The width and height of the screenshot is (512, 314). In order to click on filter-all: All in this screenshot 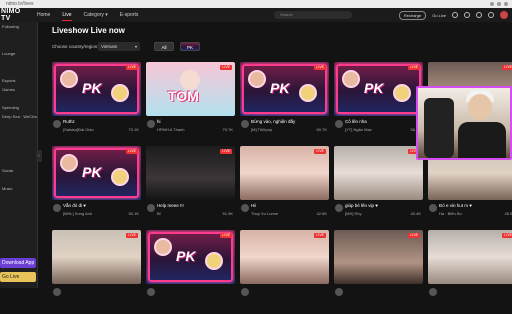, I will do `click(164, 46)`.